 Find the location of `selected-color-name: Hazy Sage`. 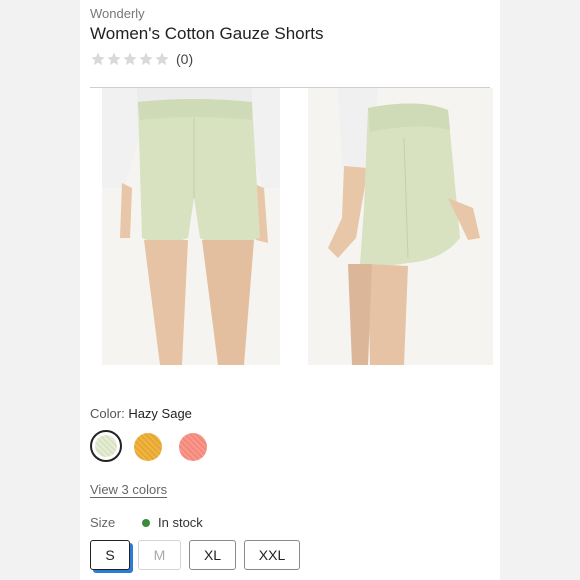

selected-color-name: Hazy Sage is located at coordinates (160, 413).